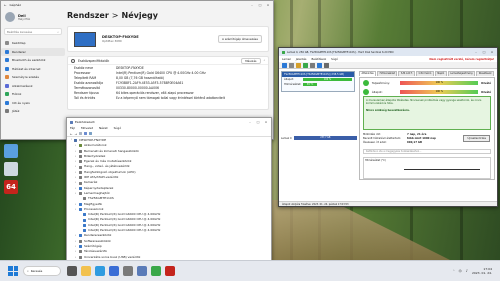 This screenshot has width=500, height=281. Describe the element at coordinates (33, 51) in the screenshot. I see `sidebar-item: Rendszer` at that location.